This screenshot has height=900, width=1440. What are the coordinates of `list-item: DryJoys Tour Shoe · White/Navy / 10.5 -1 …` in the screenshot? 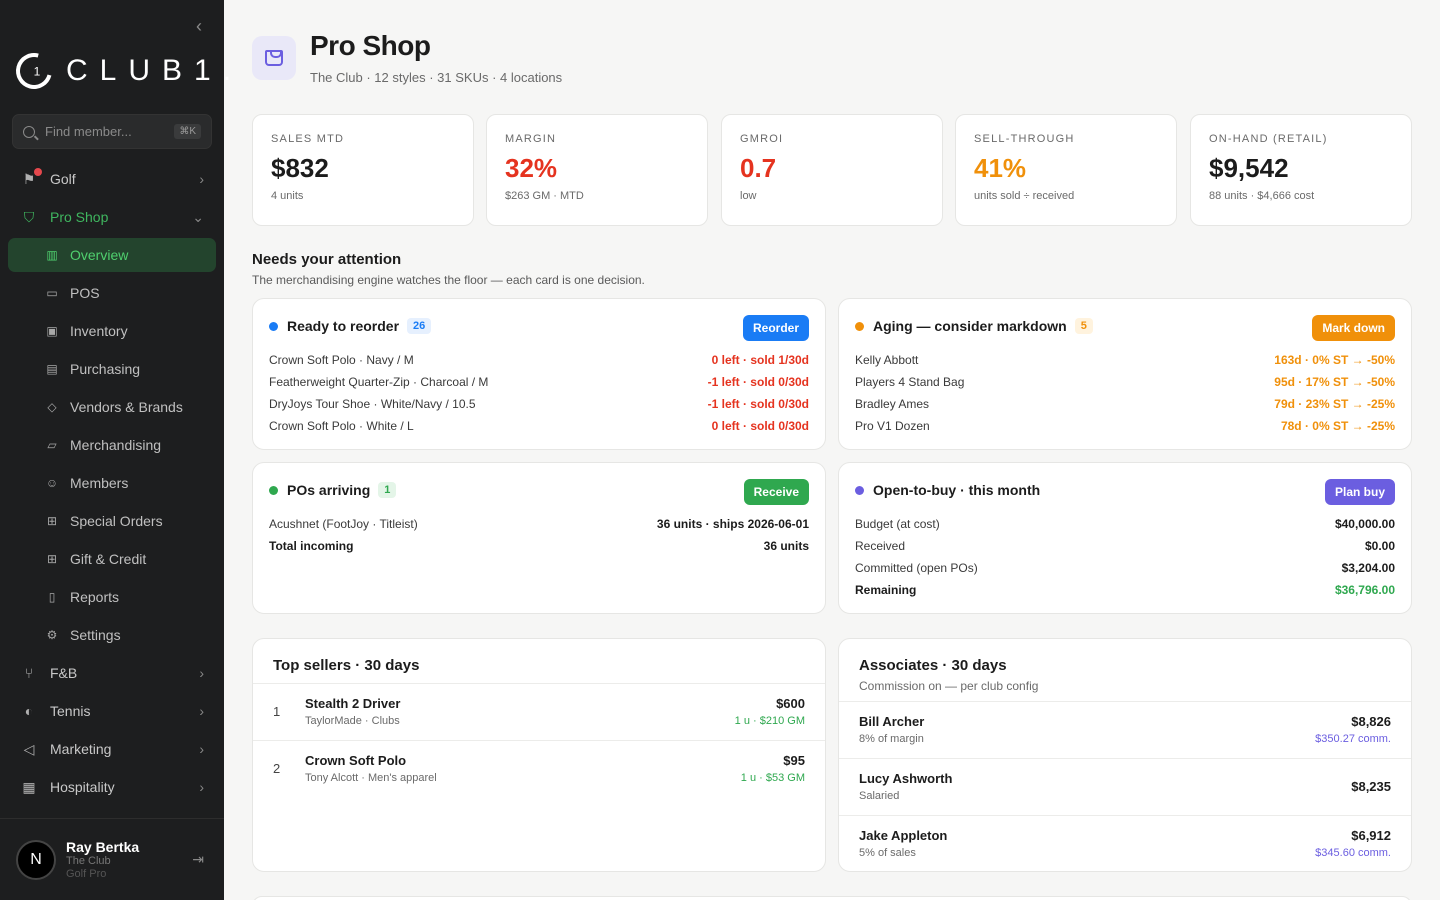 It's located at (539, 404).